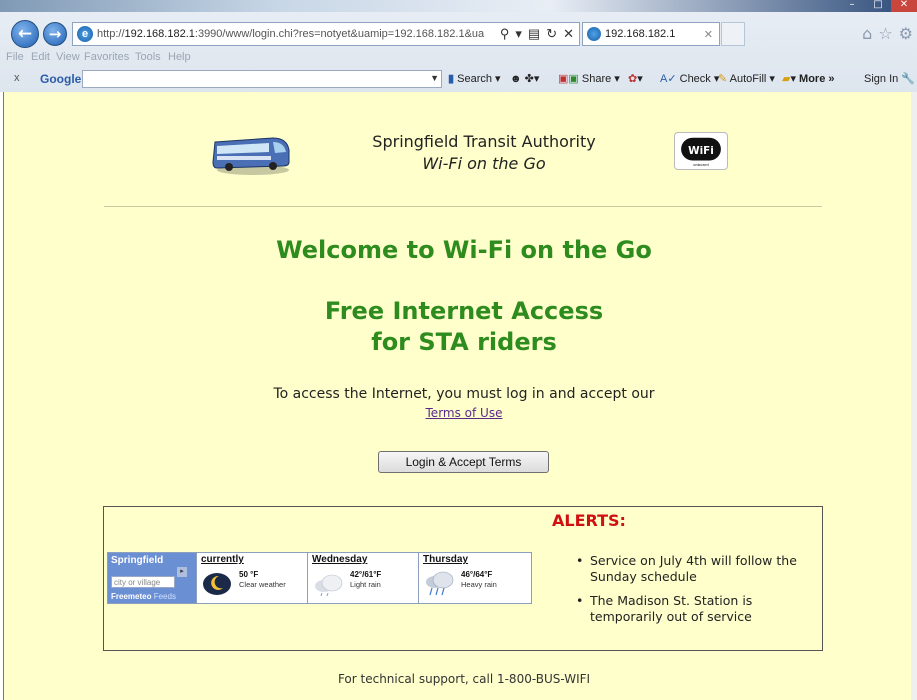 Image resolution: width=917 pixels, height=700 pixels. Describe the element at coordinates (518, 34) in the screenshot. I see `dropdown-icon: ▾` at that location.